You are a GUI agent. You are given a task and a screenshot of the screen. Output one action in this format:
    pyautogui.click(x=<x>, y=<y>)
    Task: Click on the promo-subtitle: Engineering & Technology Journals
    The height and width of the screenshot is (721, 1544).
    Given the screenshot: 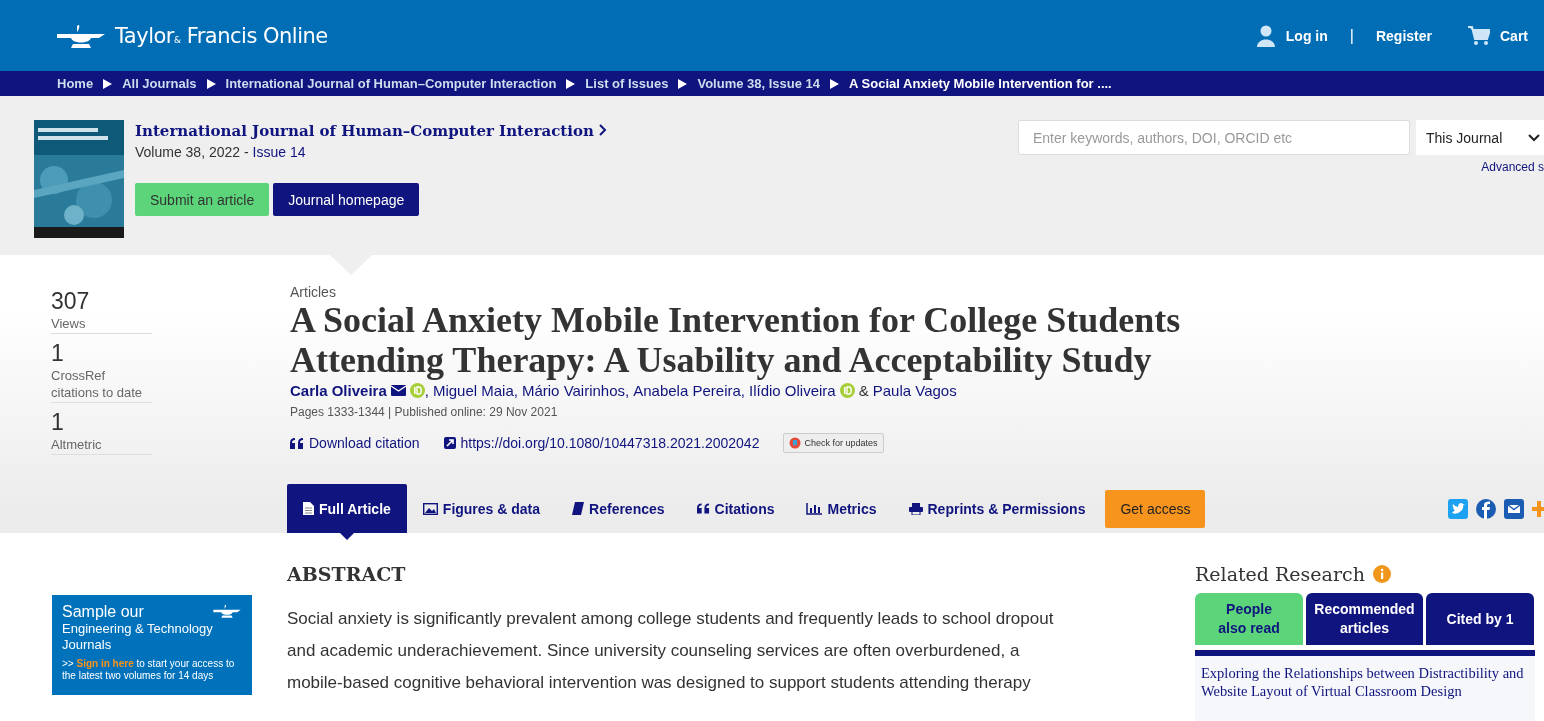 What is the action you would take?
    pyautogui.click(x=138, y=637)
    